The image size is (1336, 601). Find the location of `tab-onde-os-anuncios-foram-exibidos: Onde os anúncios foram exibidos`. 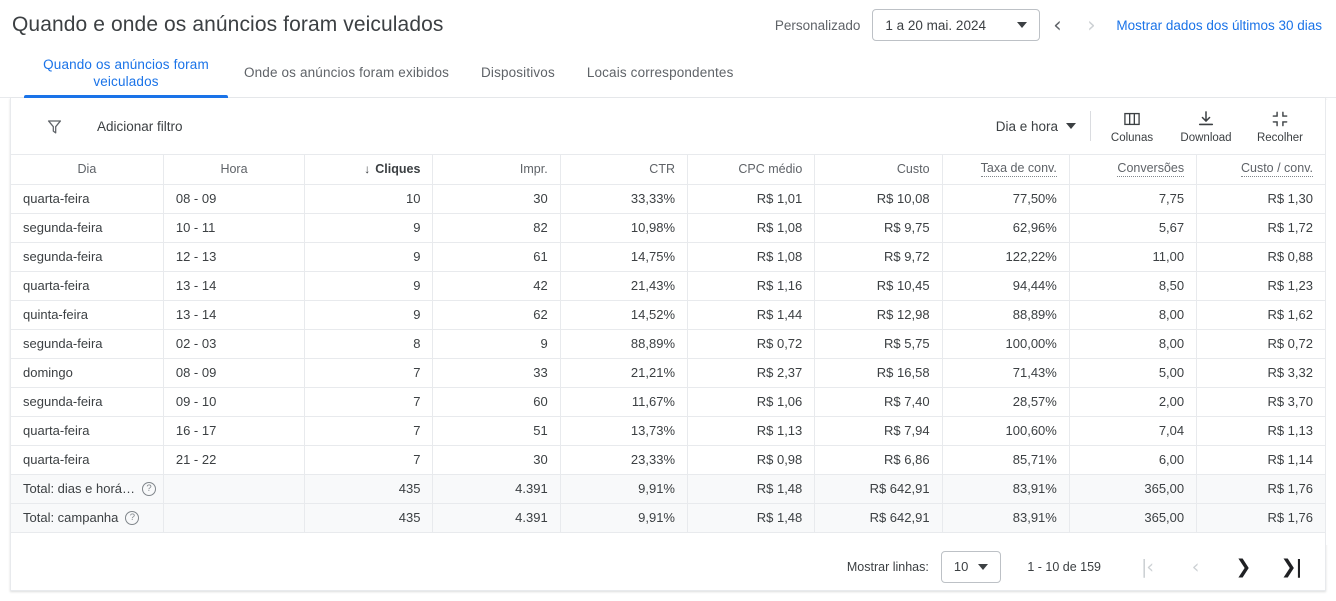

tab-onde-os-anuncios-foram-exibidos: Onde os anúncios foram exibidos is located at coordinates (346, 73).